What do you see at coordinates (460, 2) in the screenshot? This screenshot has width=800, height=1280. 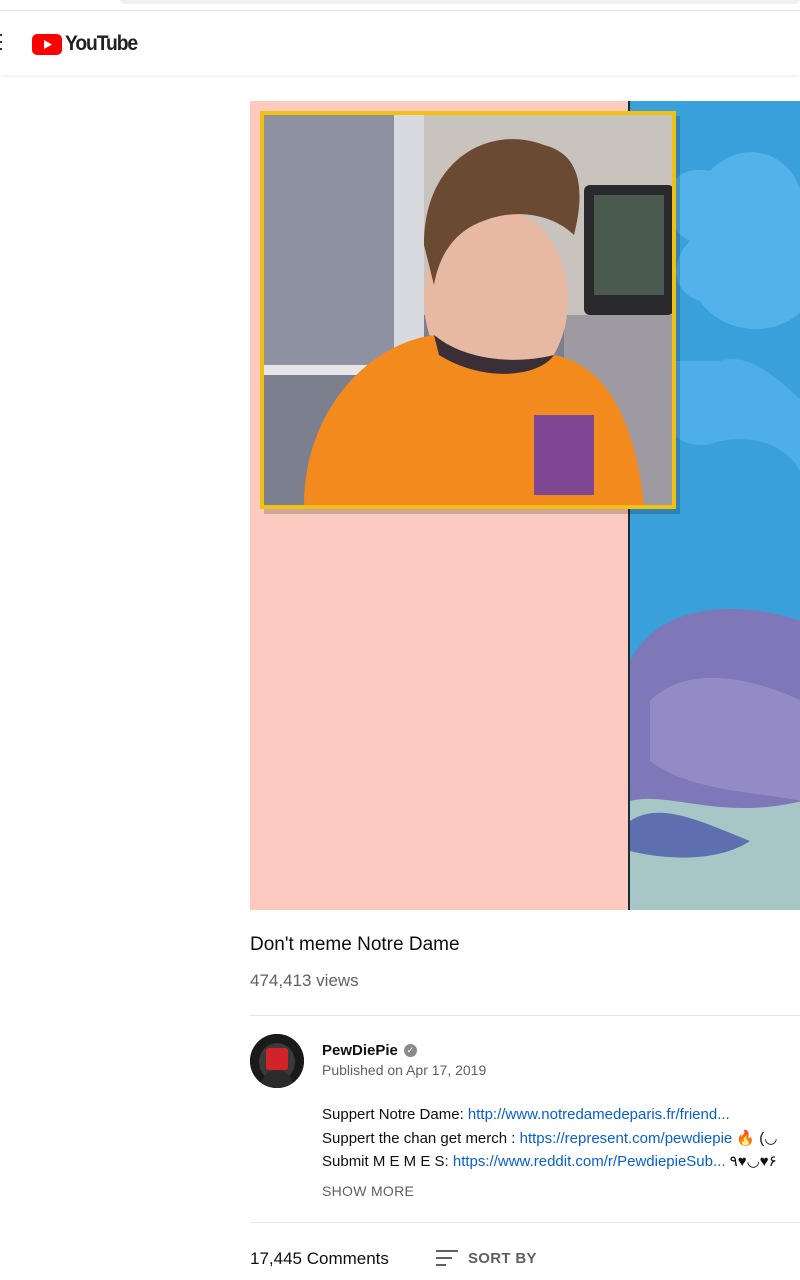 I see `scrollbar-strip` at bounding box center [460, 2].